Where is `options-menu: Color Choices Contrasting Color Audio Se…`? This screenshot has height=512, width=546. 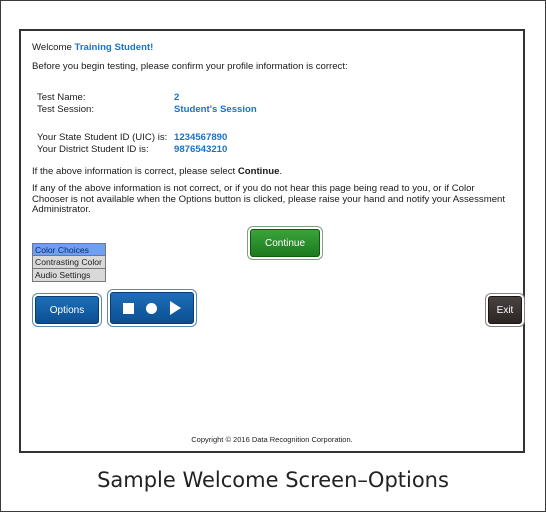 options-menu: Color Choices Contrasting Color Audio Se… is located at coordinates (69, 262).